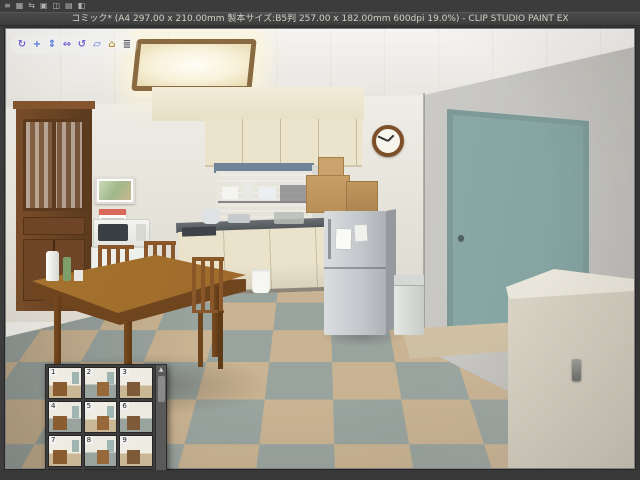 The image size is (640, 480). What do you see at coordinates (52, 44) in the screenshot?
I see `camera-zoom-icon: ⇕` at bounding box center [52, 44].